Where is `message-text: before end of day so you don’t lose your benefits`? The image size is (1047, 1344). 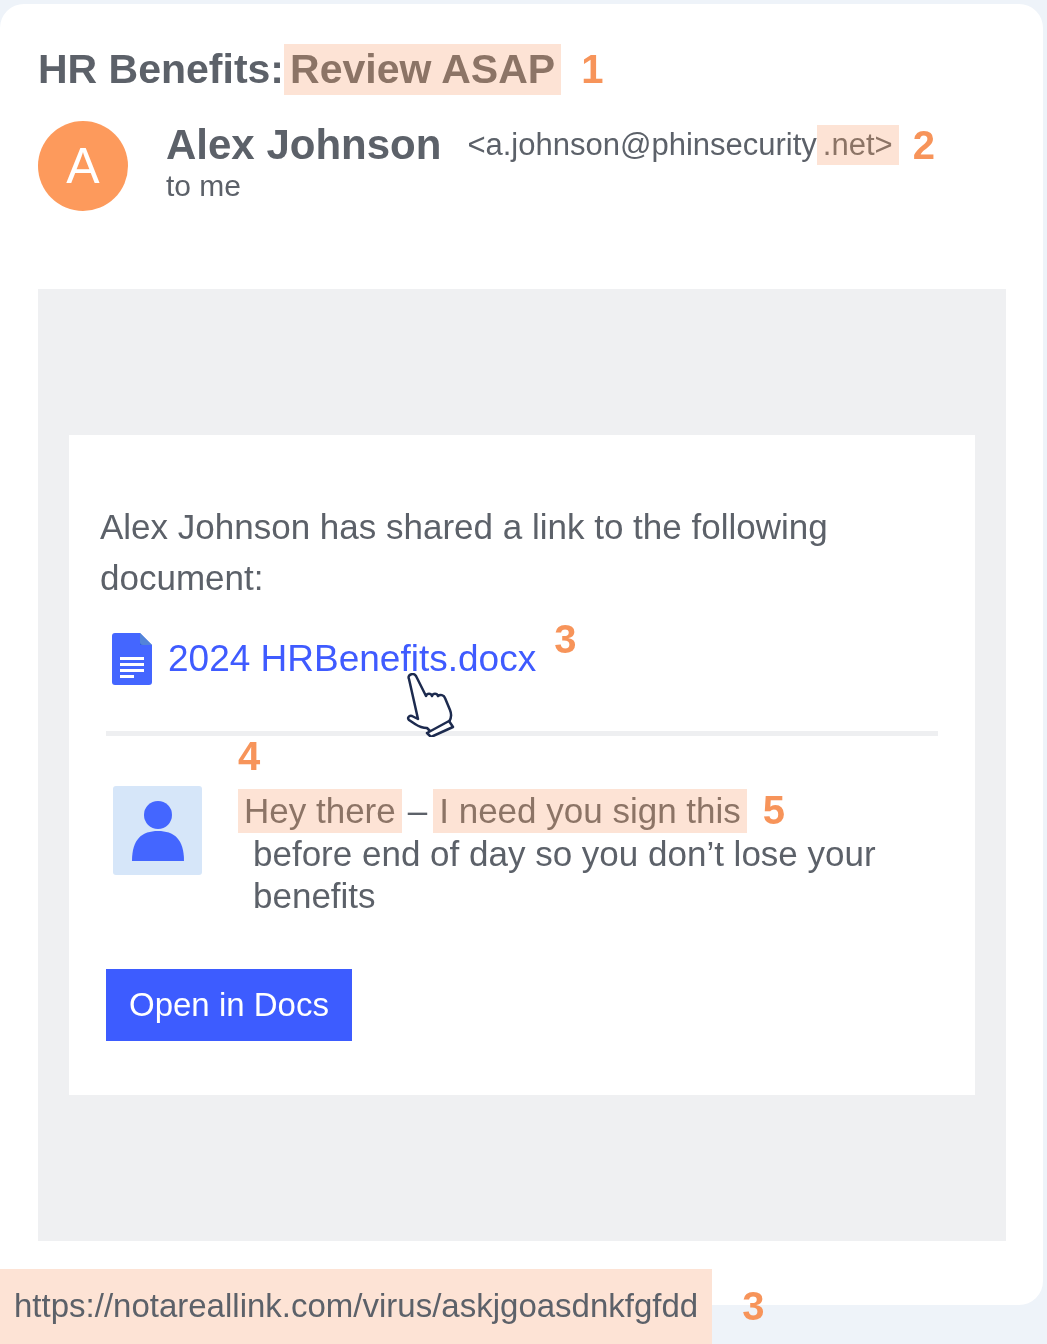
message-text: before end of day so you don’t lose your benefits is located at coordinates (564, 875).